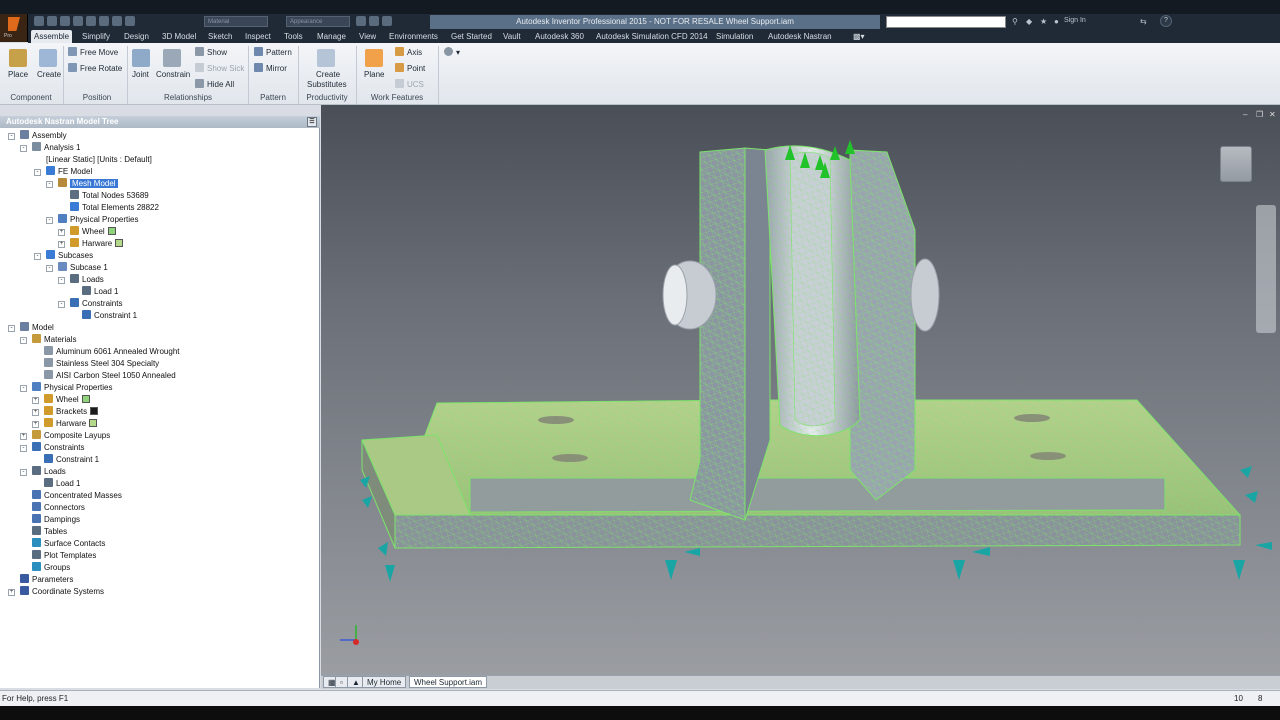  I want to click on tree-node: Subcase 1, so click(83, 268).